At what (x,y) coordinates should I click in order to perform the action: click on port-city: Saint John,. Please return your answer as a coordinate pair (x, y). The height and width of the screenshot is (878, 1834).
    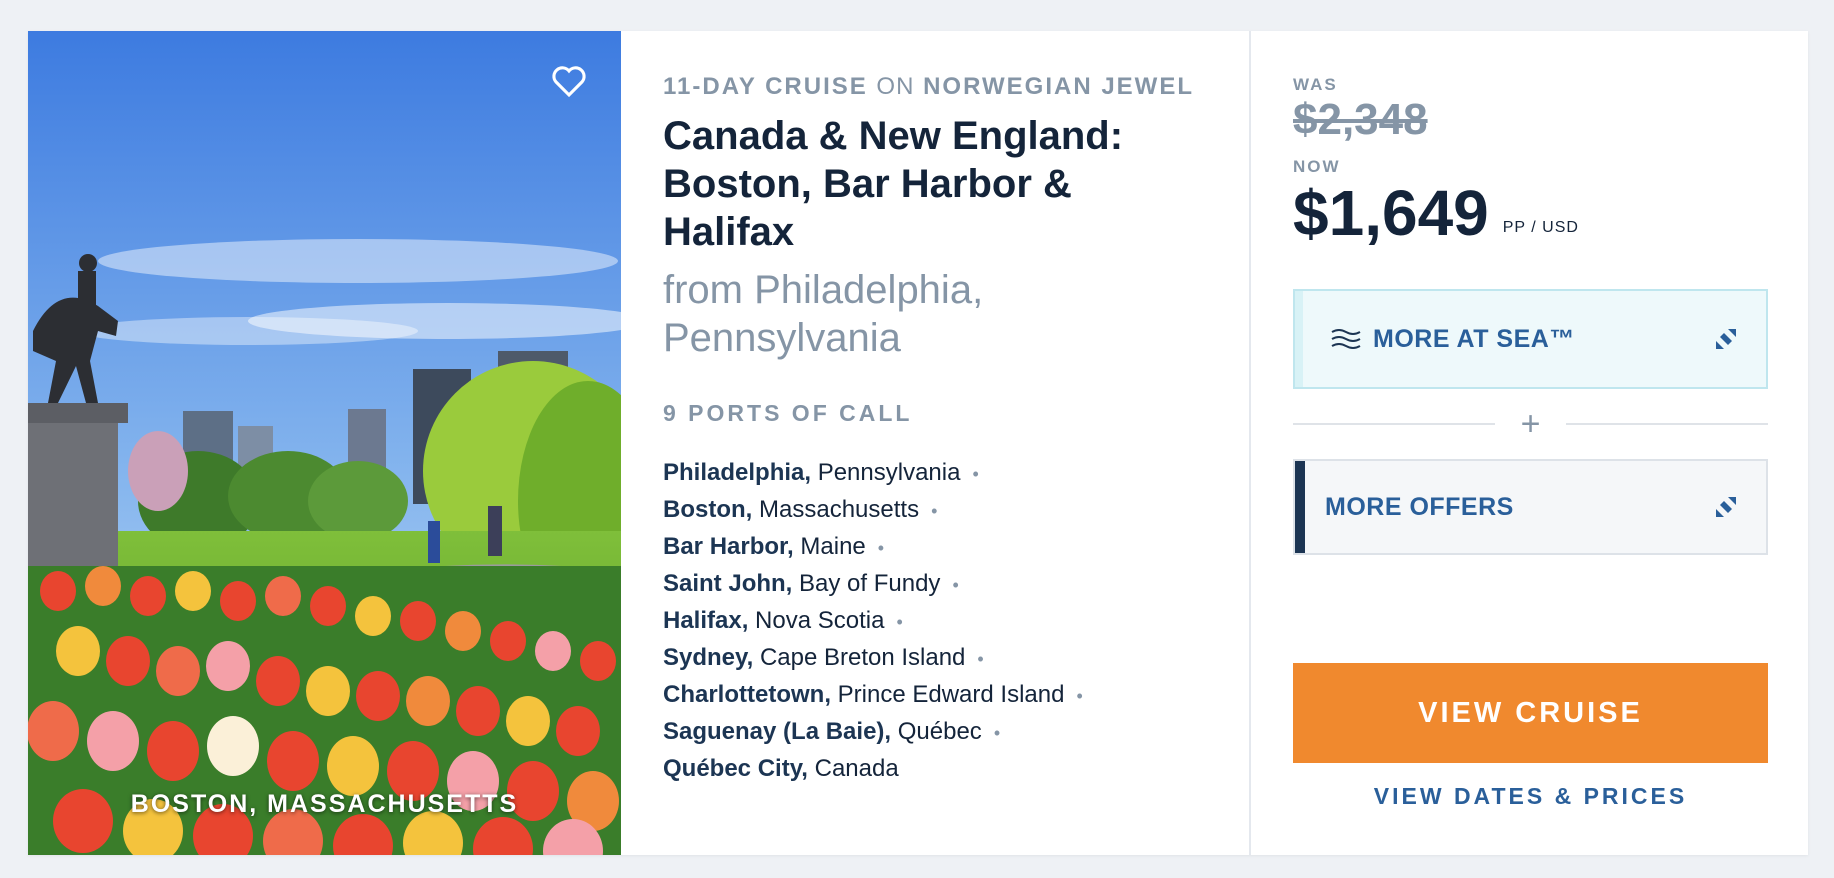
    Looking at the image, I should click on (728, 583).